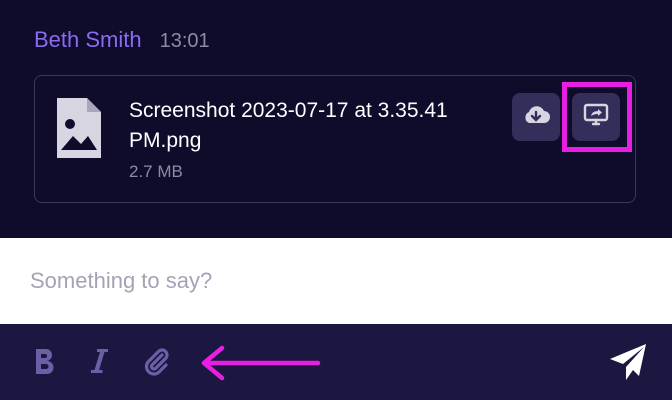  What do you see at coordinates (156, 171) in the screenshot?
I see `file-size: 2.7 MB` at bounding box center [156, 171].